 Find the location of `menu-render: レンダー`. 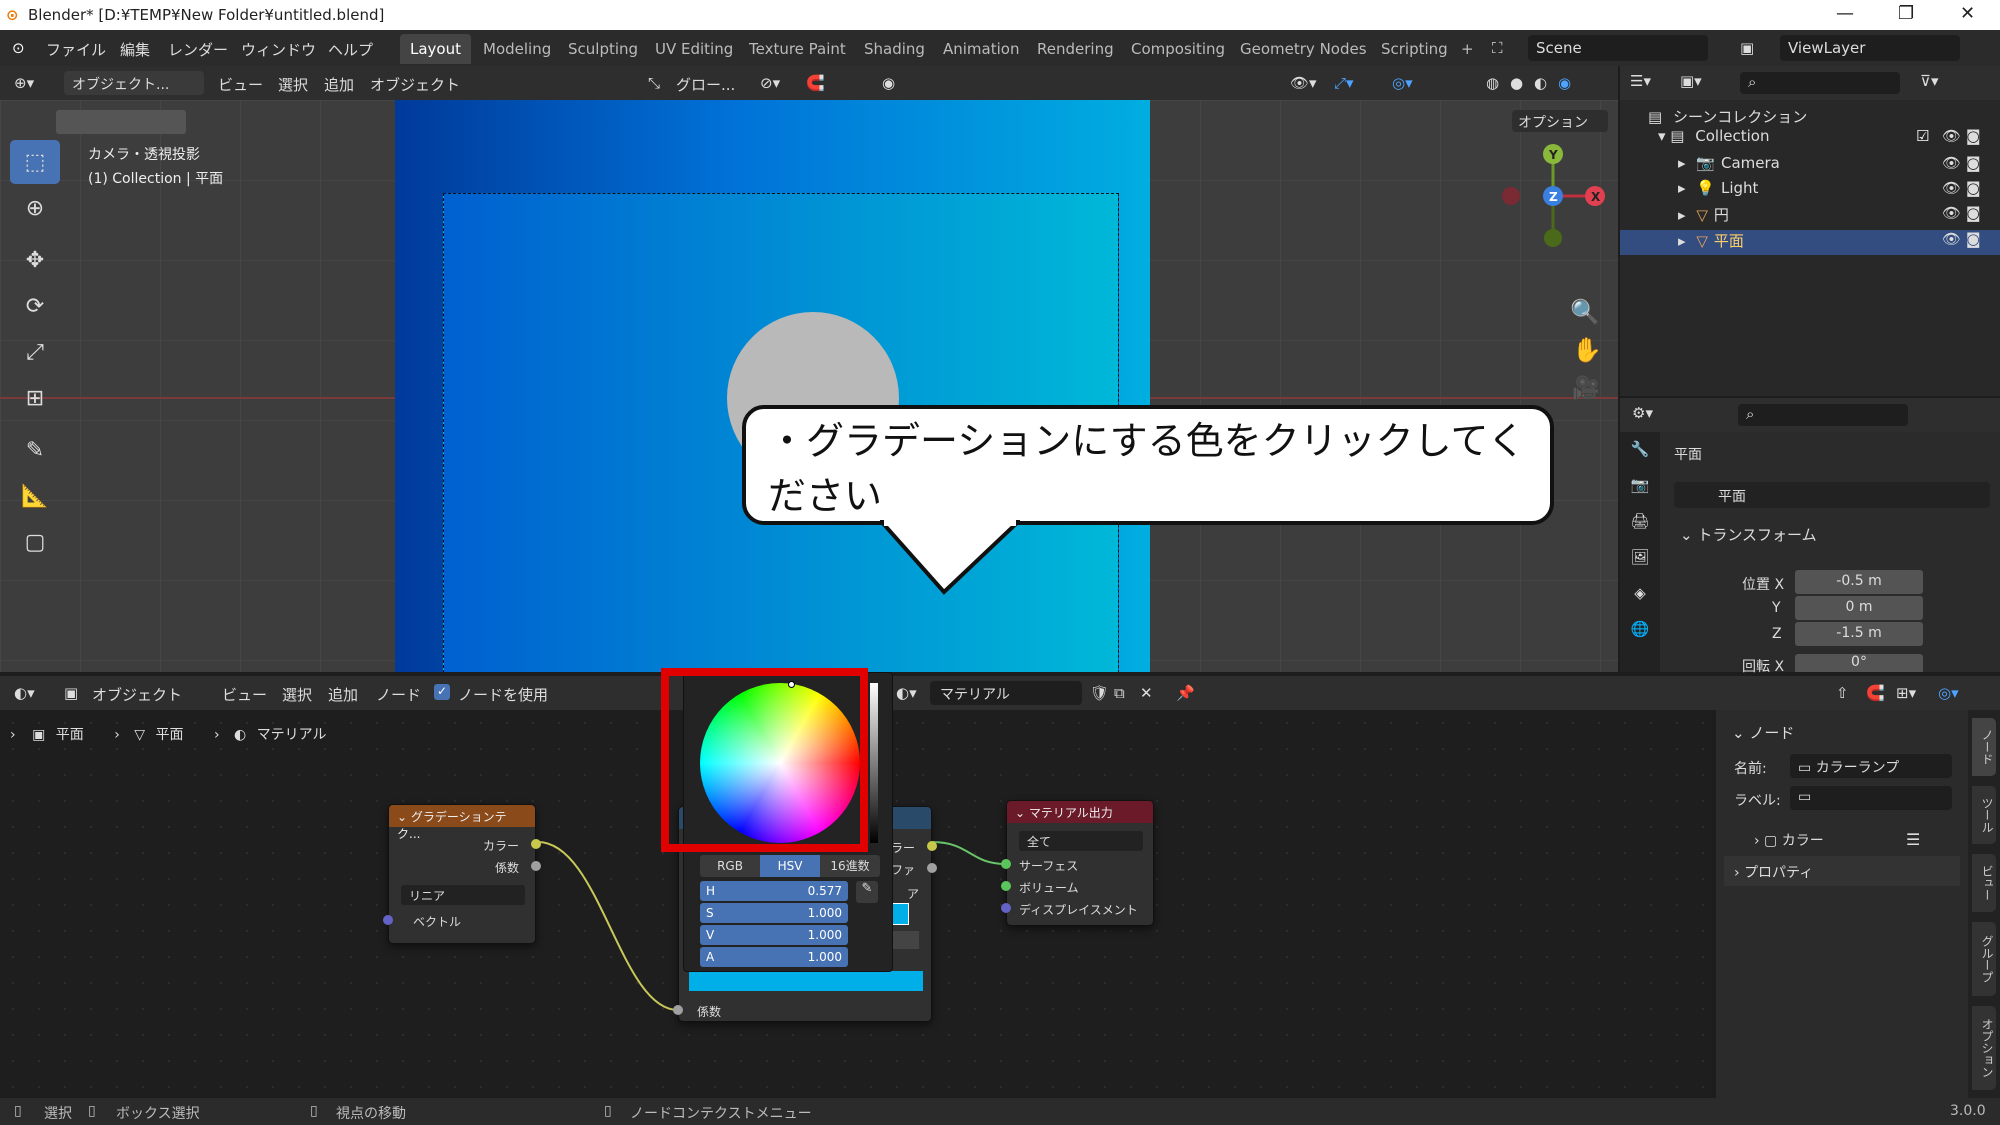

menu-render: レンダー is located at coordinates (198, 49).